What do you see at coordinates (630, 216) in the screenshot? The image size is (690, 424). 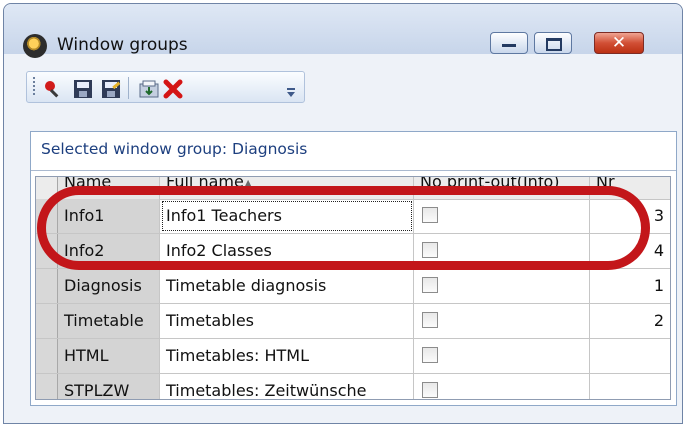 I see `cell-nr: 3` at bounding box center [630, 216].